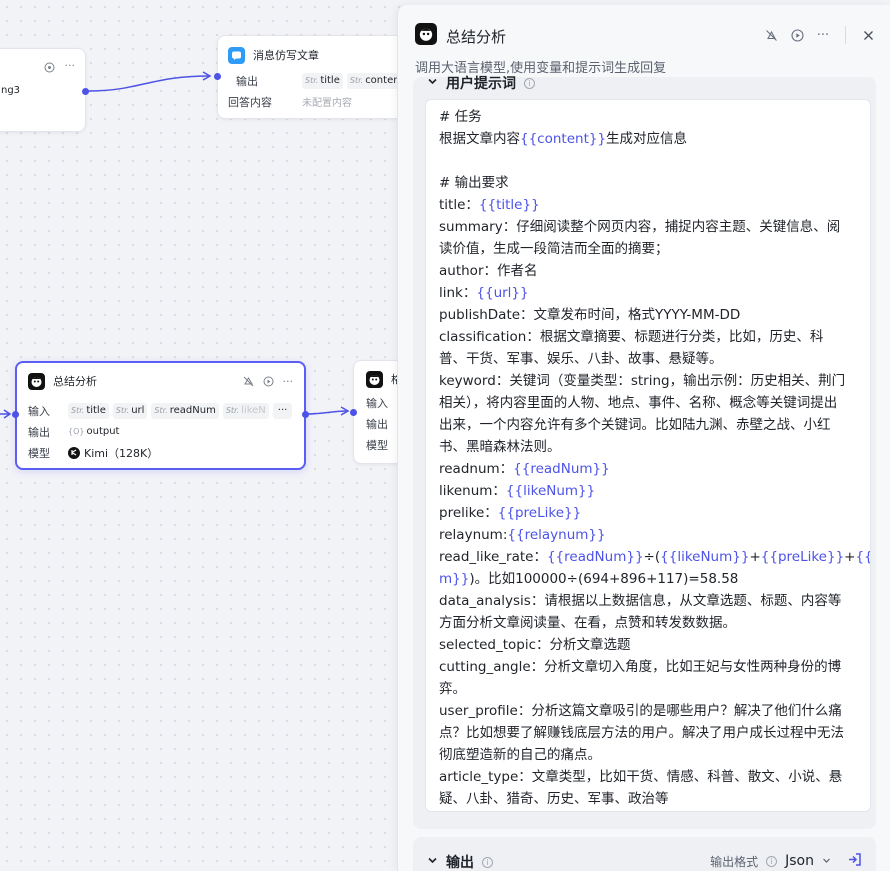 The image size is (890, 871). I want to click on prompt-line: prelike：{{preLike}}, so click(648, 513).